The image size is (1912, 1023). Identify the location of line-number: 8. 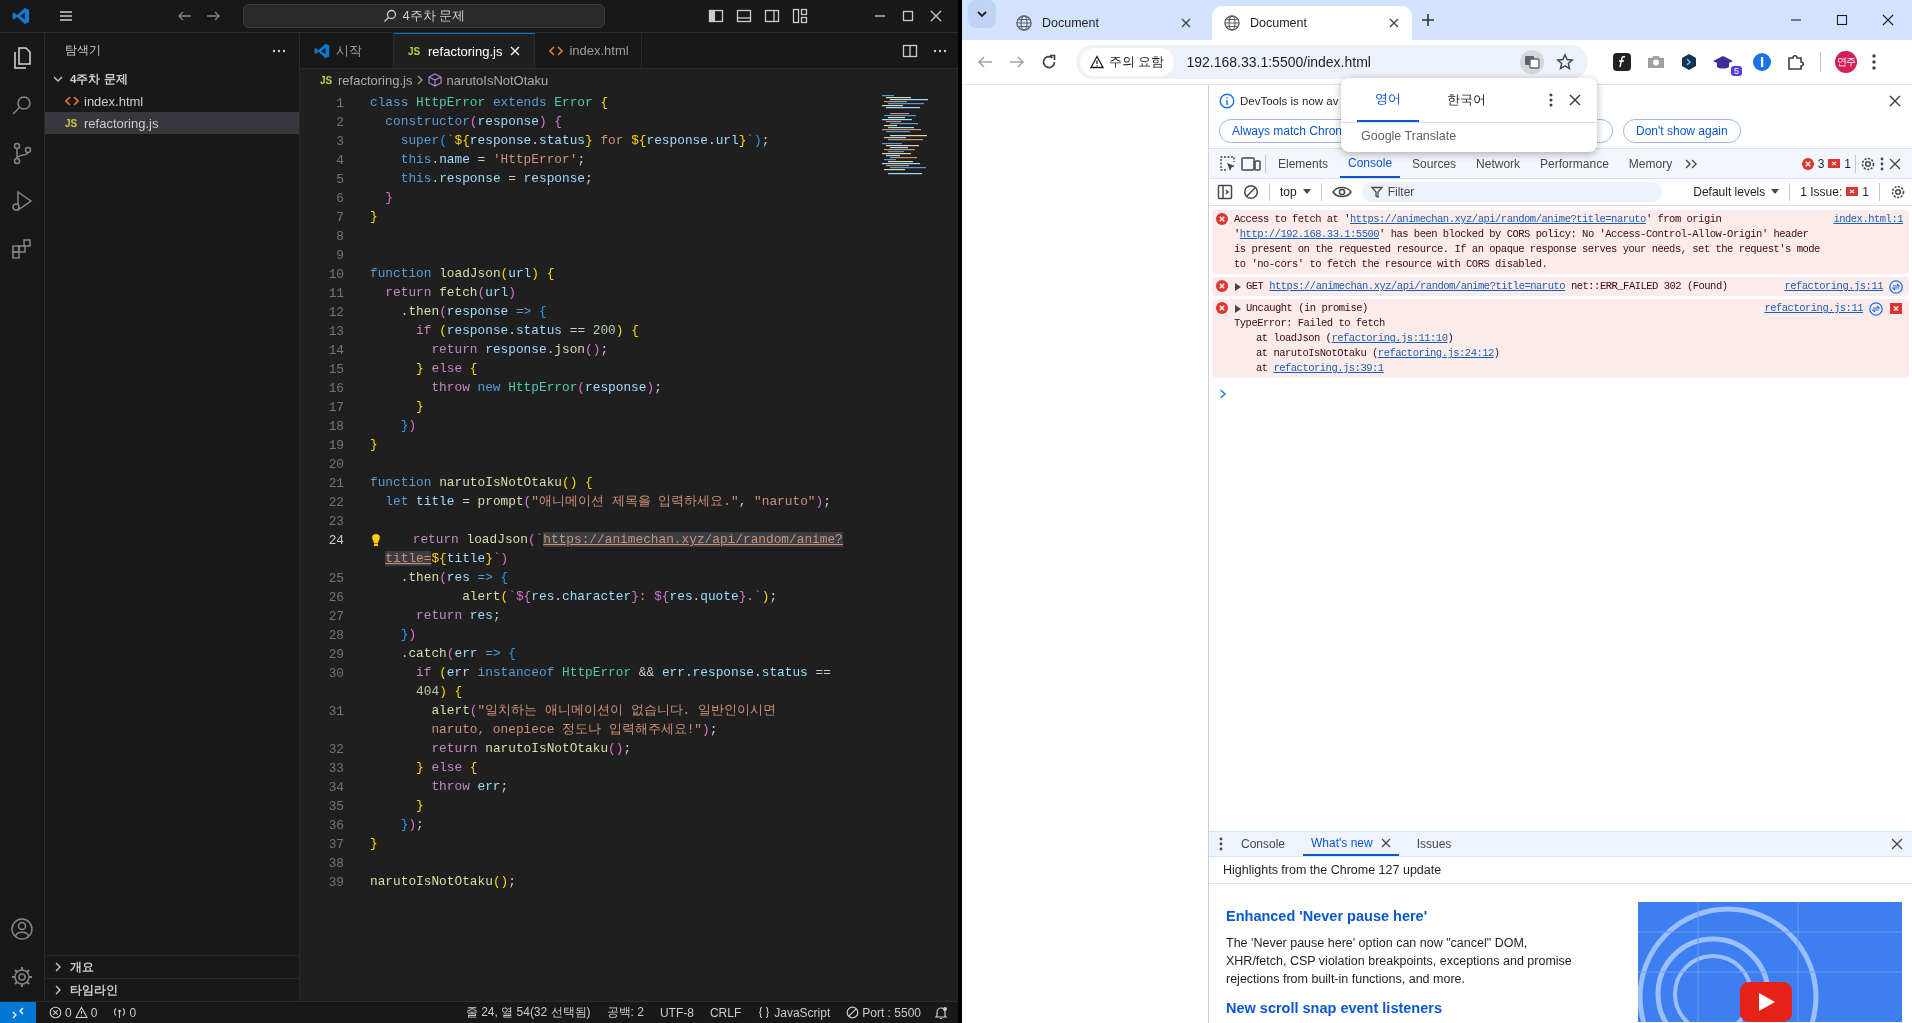
(340, 236).